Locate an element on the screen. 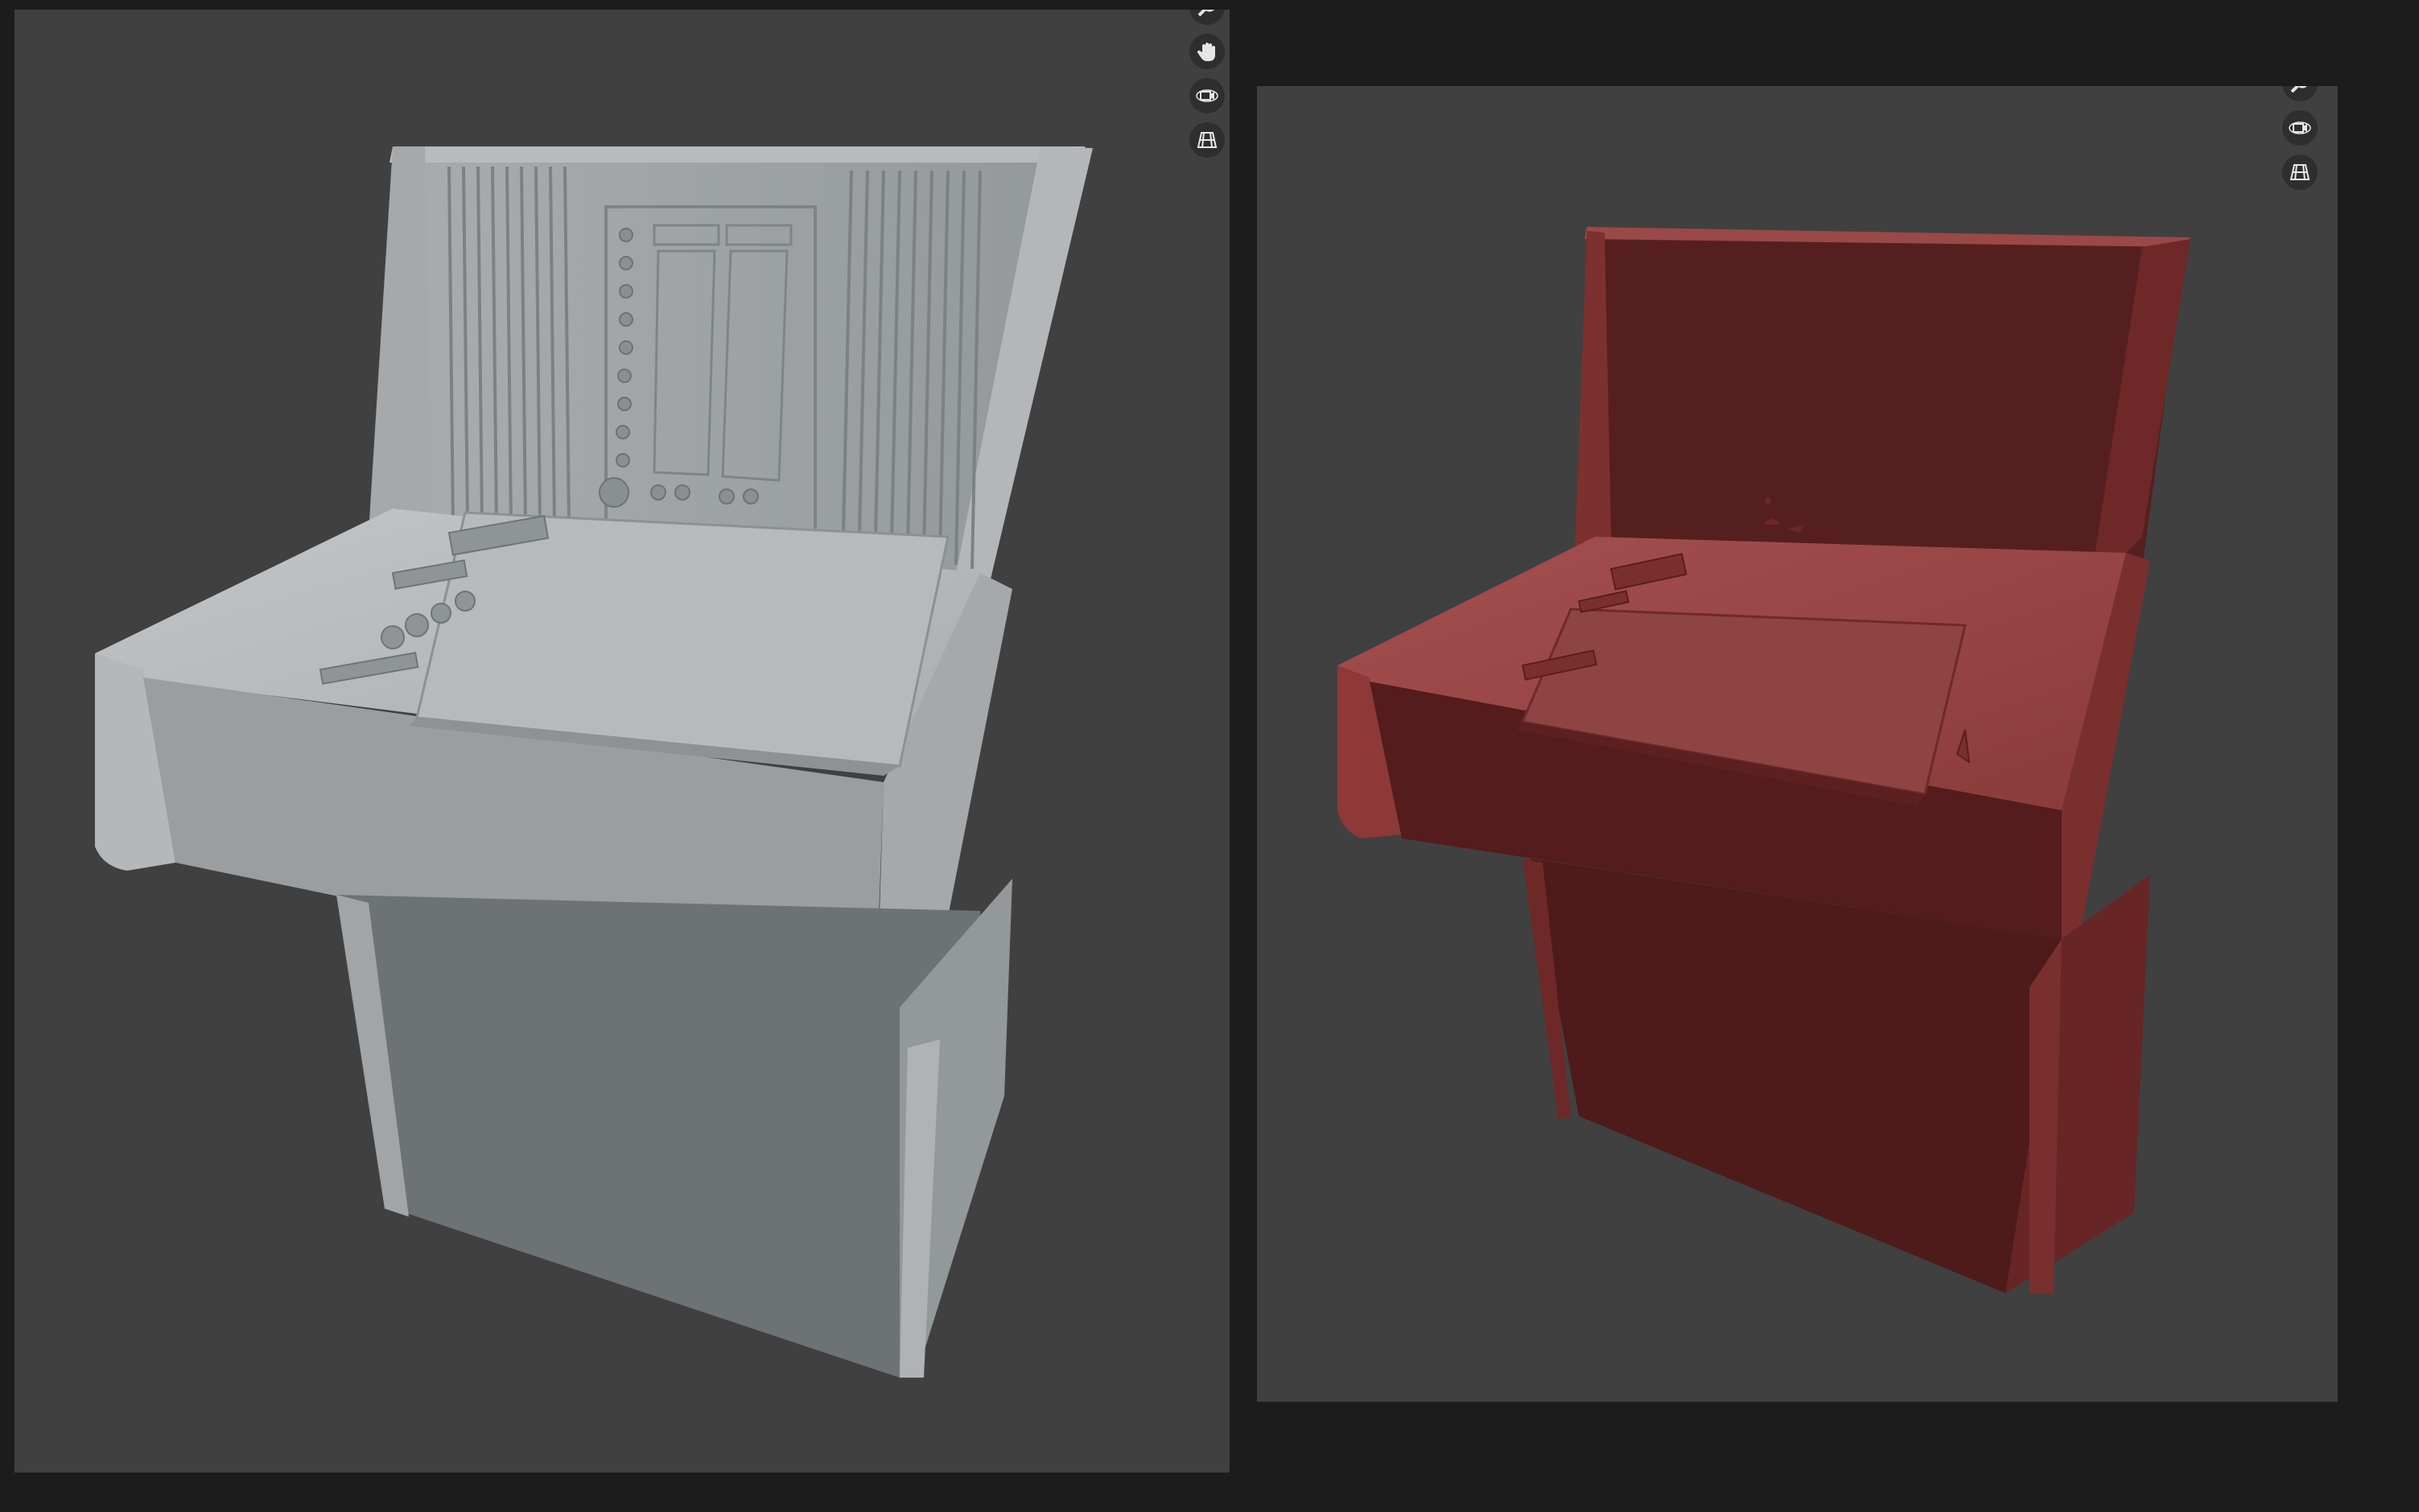  navigation-gizmo-right is located at coordinates (2300, 138).